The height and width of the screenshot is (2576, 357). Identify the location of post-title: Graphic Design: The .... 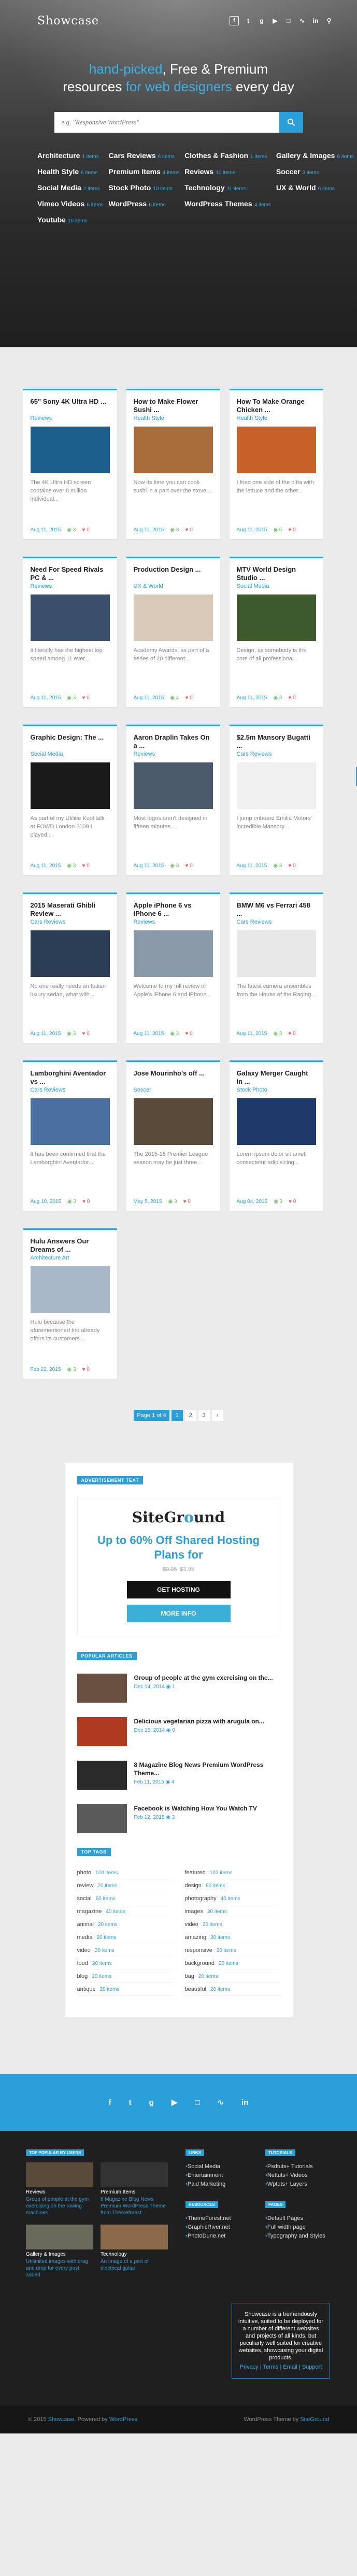
(71, 741).